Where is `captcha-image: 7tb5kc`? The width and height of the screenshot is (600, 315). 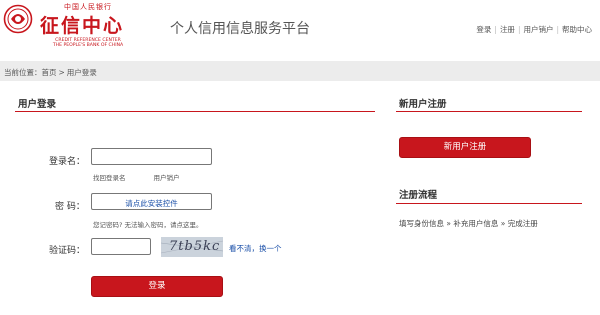
captcha-image: 7tb5kc is located at coordinates (192, 247).